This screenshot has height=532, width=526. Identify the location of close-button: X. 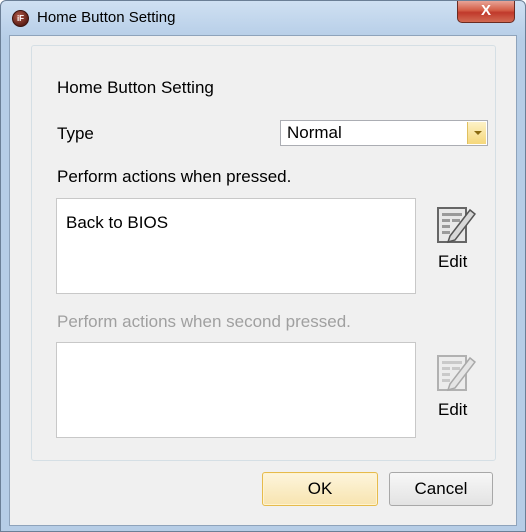
(486, 12).